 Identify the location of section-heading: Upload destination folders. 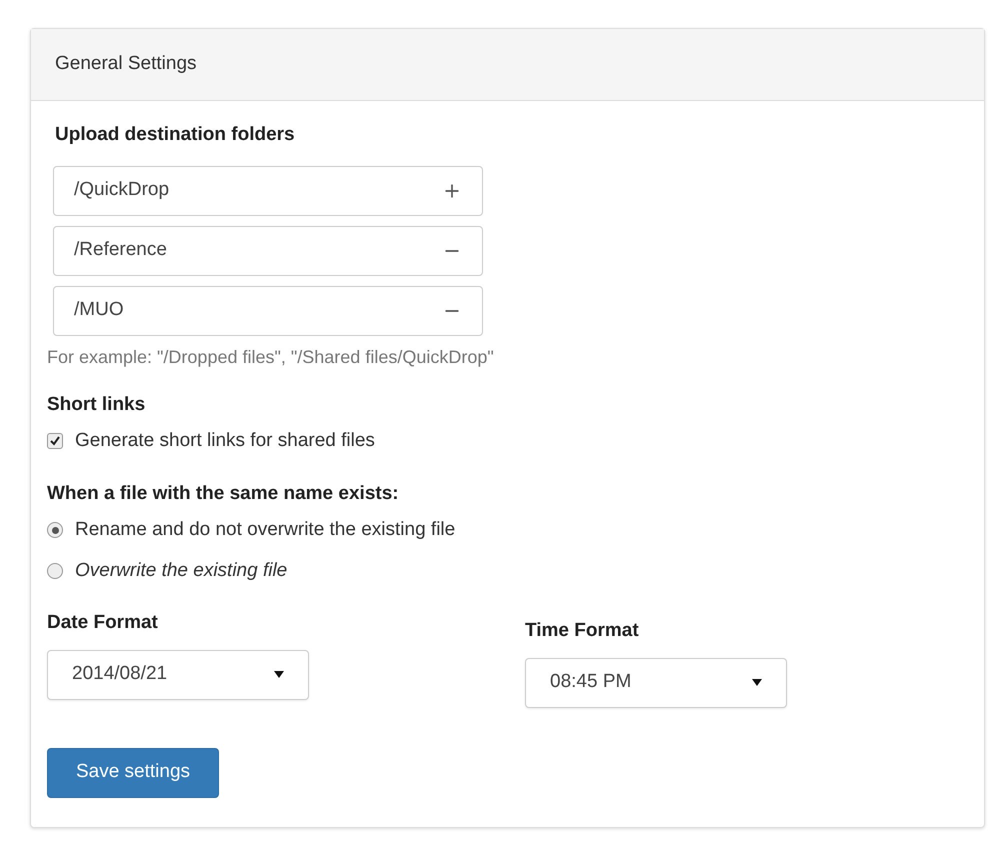
(175, 135).